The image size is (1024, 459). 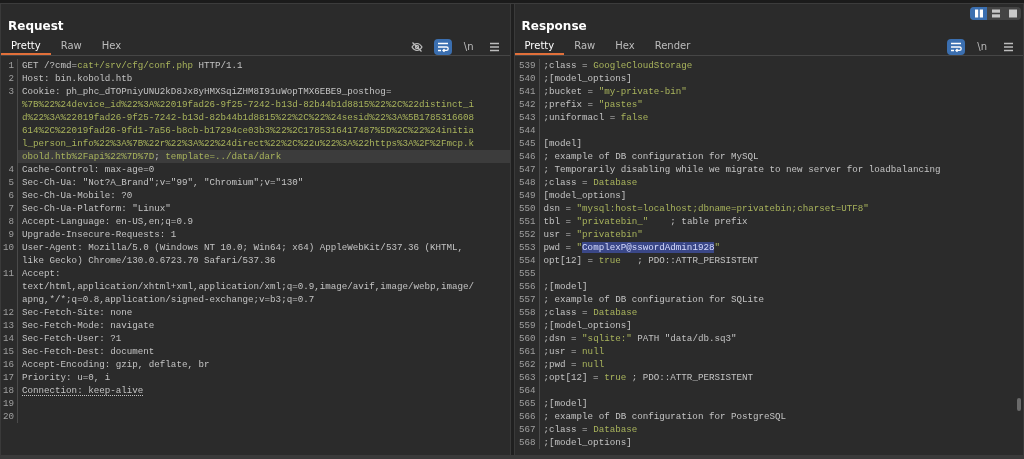 What do you see at coordinates (563, 143) in the screenshot?
I see `code-text: [model]` at bounding box center [563, 143].